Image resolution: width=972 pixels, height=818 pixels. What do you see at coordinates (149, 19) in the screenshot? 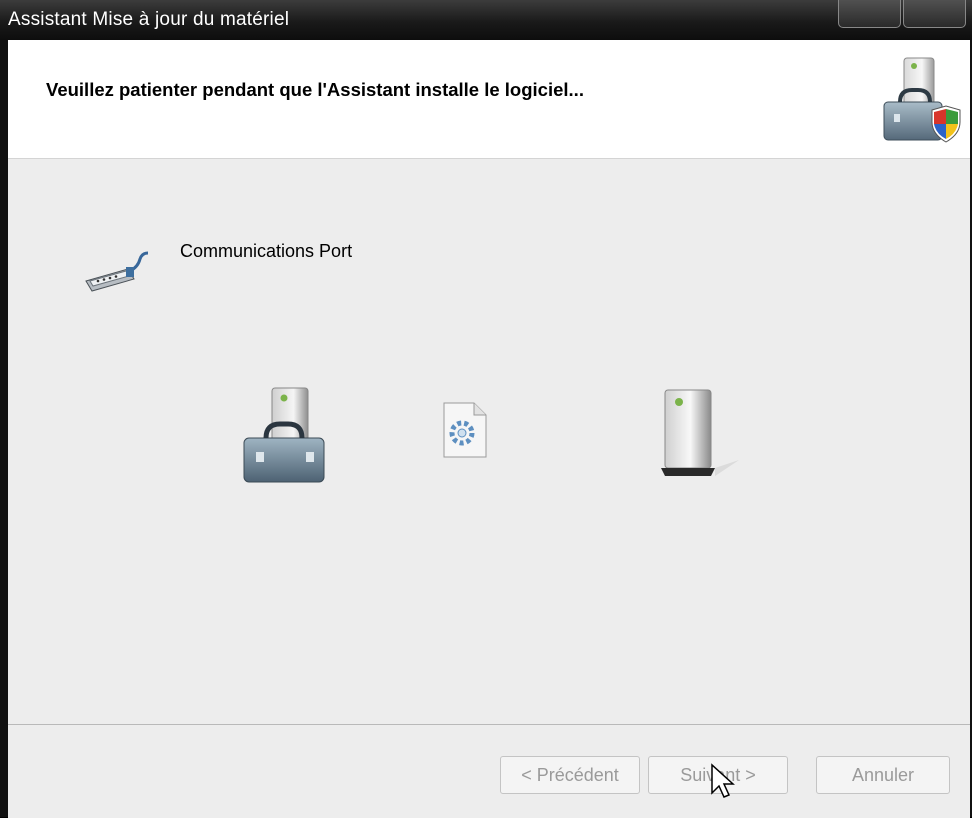
I see `window-title: Assistant Mise à jour du matériel` at bounding box center [149, 19].